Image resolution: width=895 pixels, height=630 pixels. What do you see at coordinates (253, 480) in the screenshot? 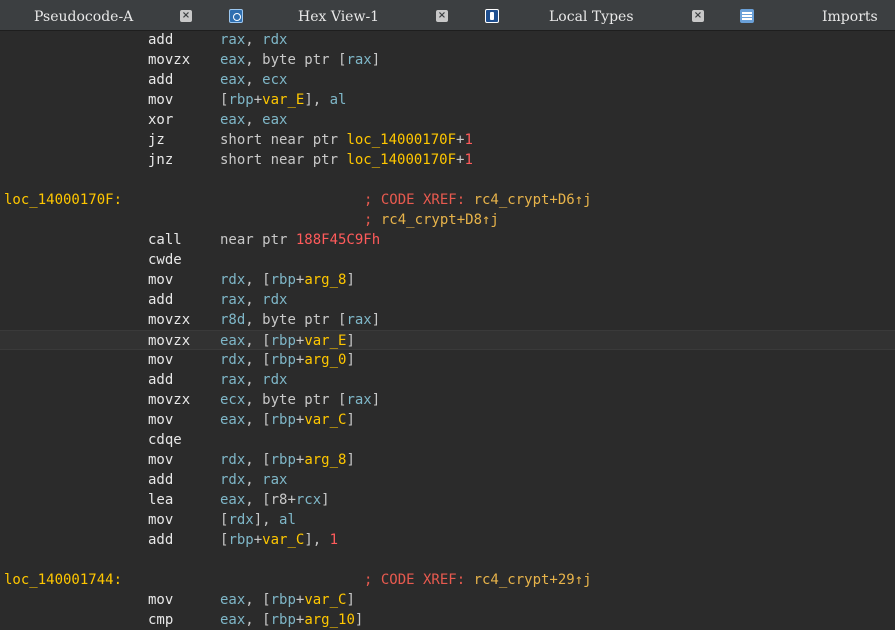
I see `operands: rdx, rax` at bounding box center [253, 480].